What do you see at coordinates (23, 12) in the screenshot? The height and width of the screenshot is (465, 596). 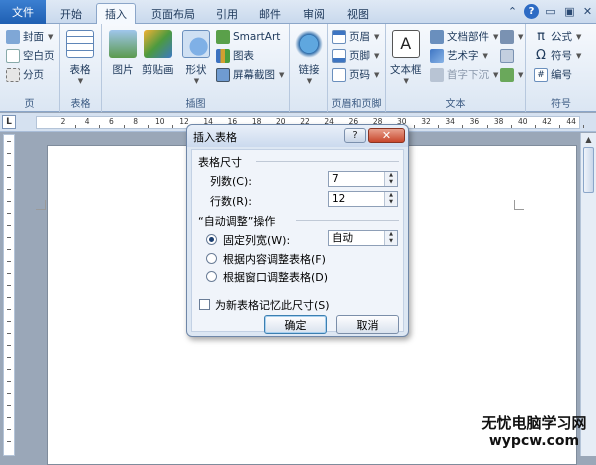 I see `tab-file: 文件` at bounding box center [23, 12].